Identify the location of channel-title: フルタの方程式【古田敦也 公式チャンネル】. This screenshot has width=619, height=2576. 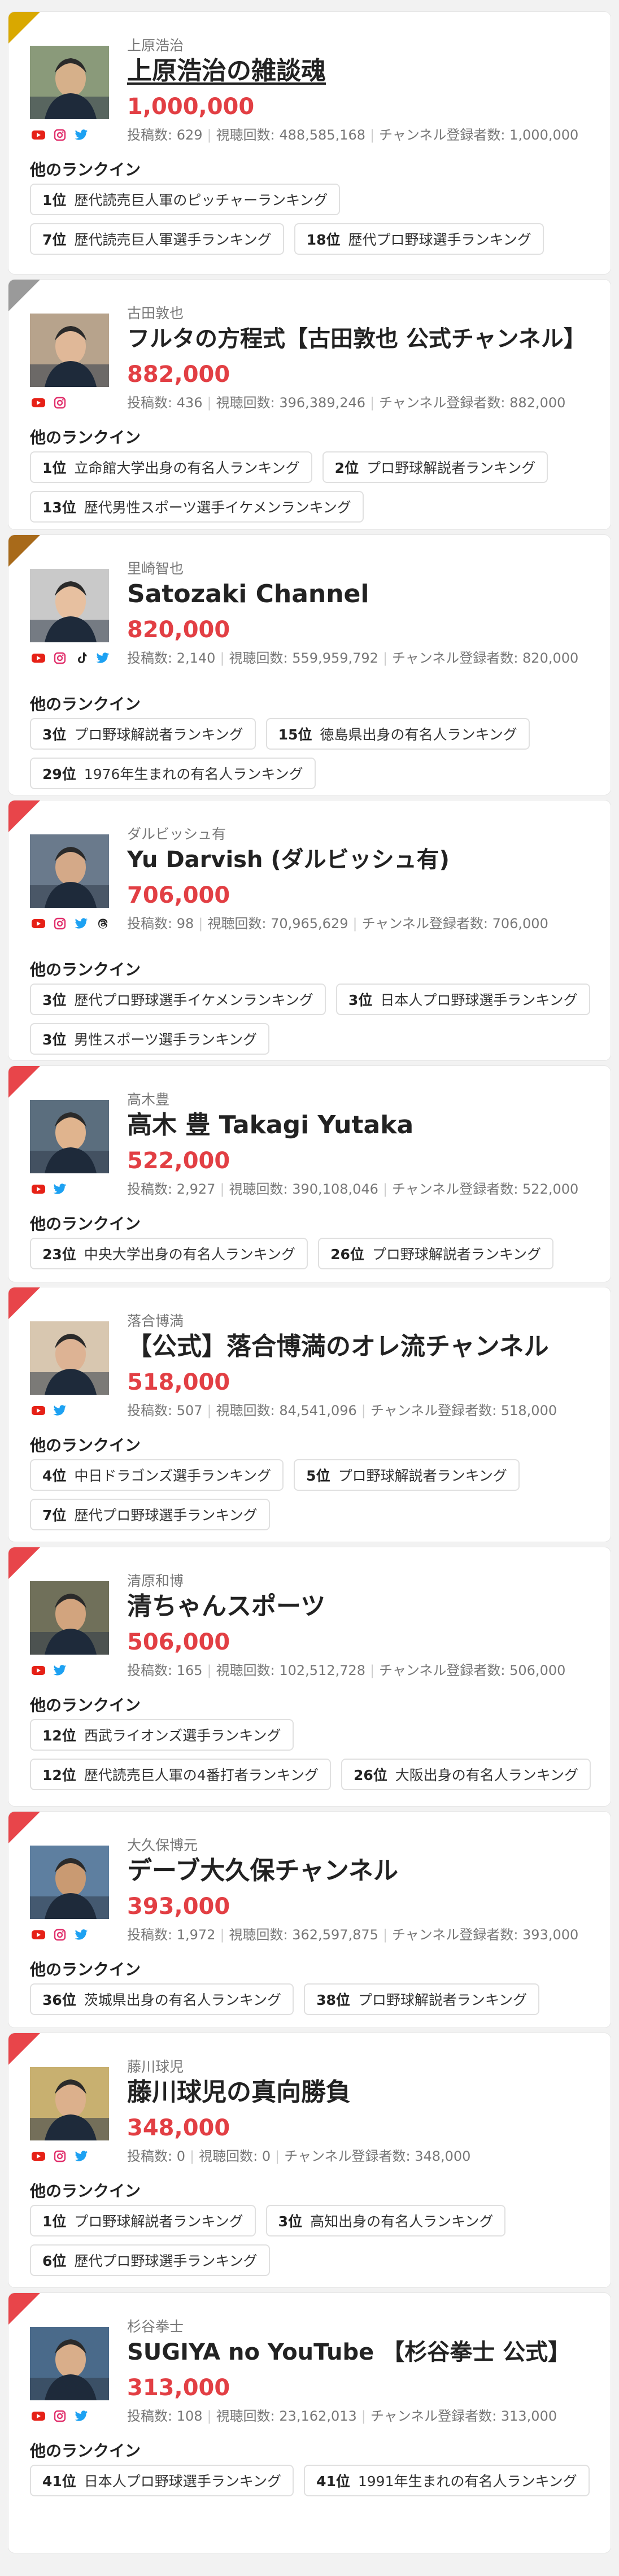
(363, 339).